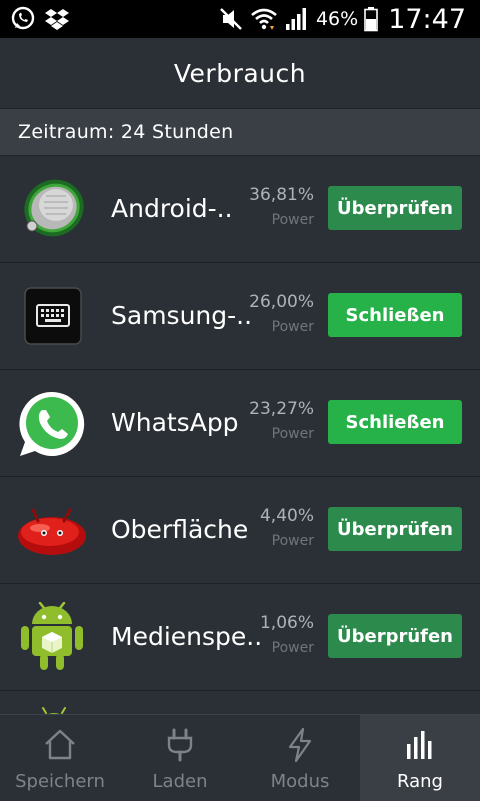 The width and height of the screenshot is (480, 801). What do you see at coordinates (281, 195) in the screenshot?
I see `usage-percent: 36,81%` at bounding box center [281, 195].